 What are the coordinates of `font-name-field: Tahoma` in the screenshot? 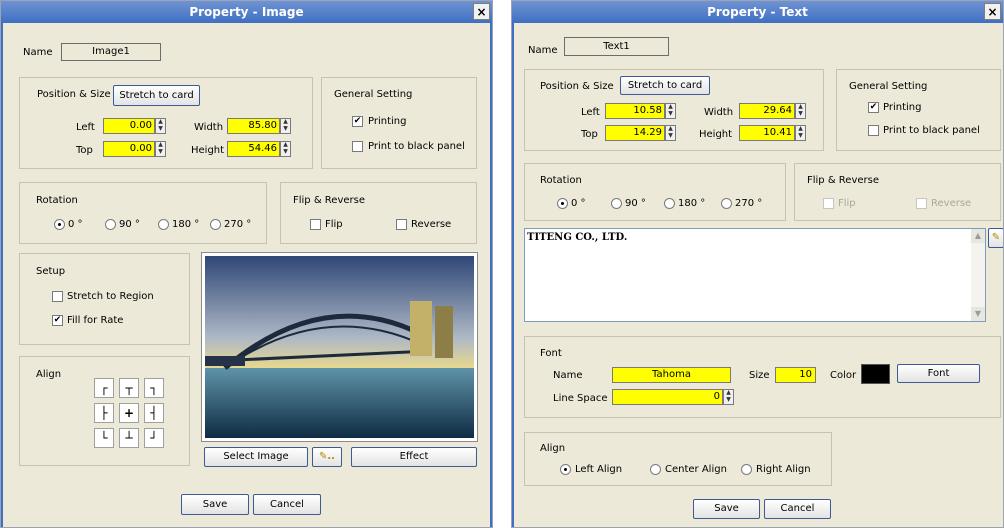 It's located at (671, 375).